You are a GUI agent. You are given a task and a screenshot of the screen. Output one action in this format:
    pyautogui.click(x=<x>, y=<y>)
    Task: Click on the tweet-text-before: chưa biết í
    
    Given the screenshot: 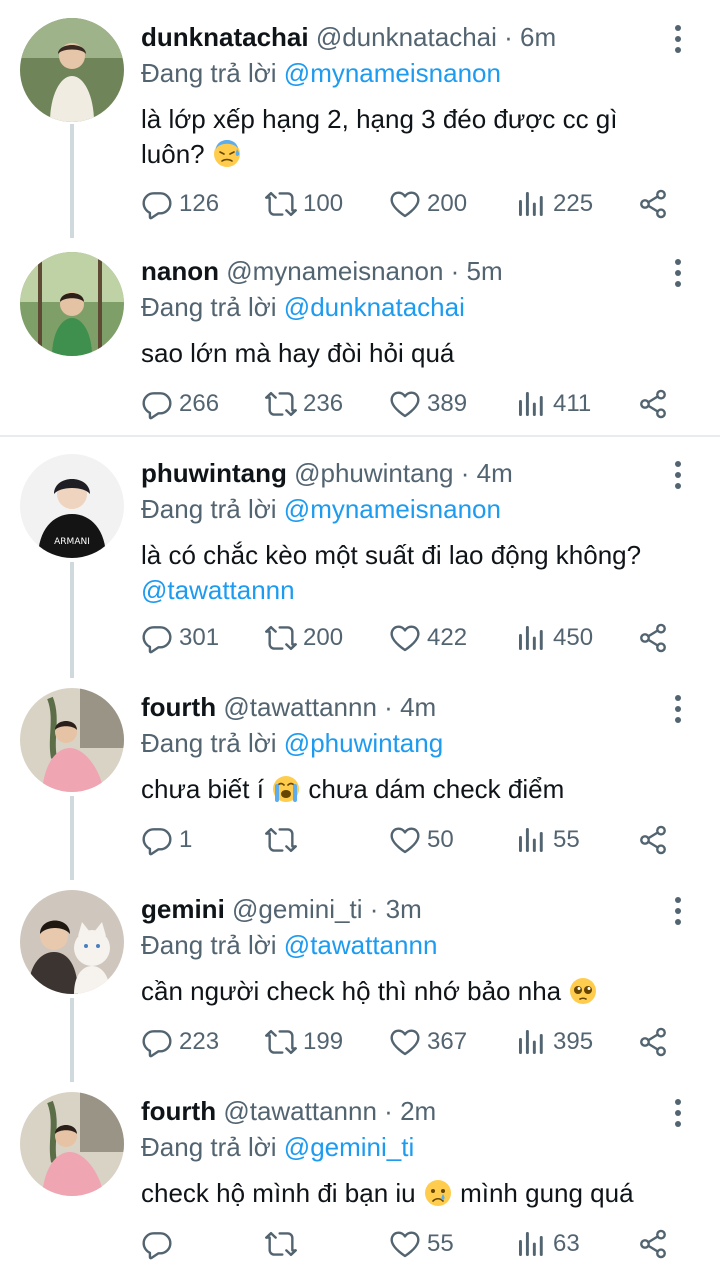 What is the action you would take?
    pyautogui.click(x=202, y=789)
    